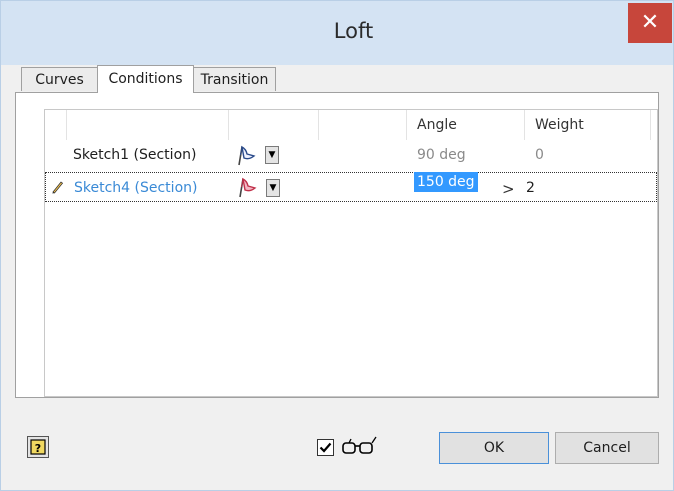 The height and width of the screenshot is (491, 674). What do you see at coordinates (136, 188) in the screenshot?
I see `section-name: Sketch4 (Section)` at bounding box center [136, 188].